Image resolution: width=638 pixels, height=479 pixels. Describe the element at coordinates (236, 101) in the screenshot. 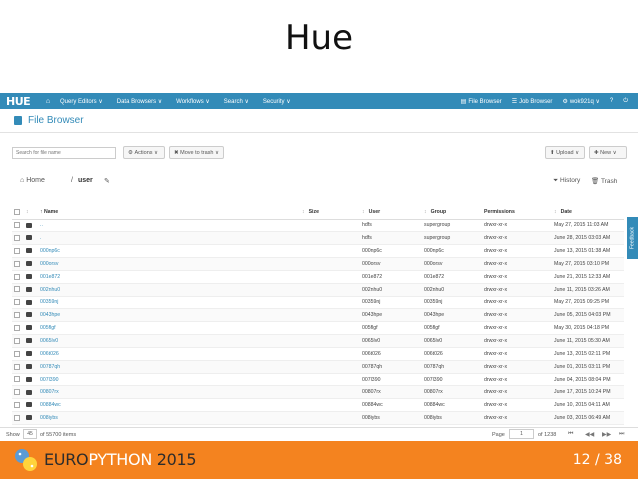

I see `nav-search: Search ∨` at that location.